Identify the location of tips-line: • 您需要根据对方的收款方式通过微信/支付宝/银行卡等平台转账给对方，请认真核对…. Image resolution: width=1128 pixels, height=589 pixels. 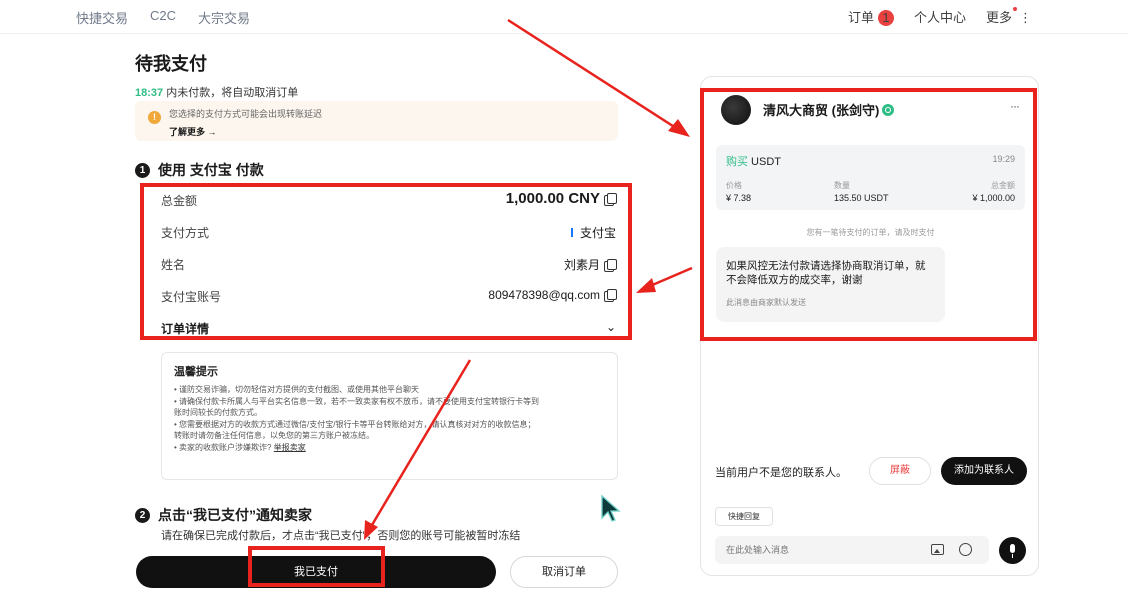
(355, 424).